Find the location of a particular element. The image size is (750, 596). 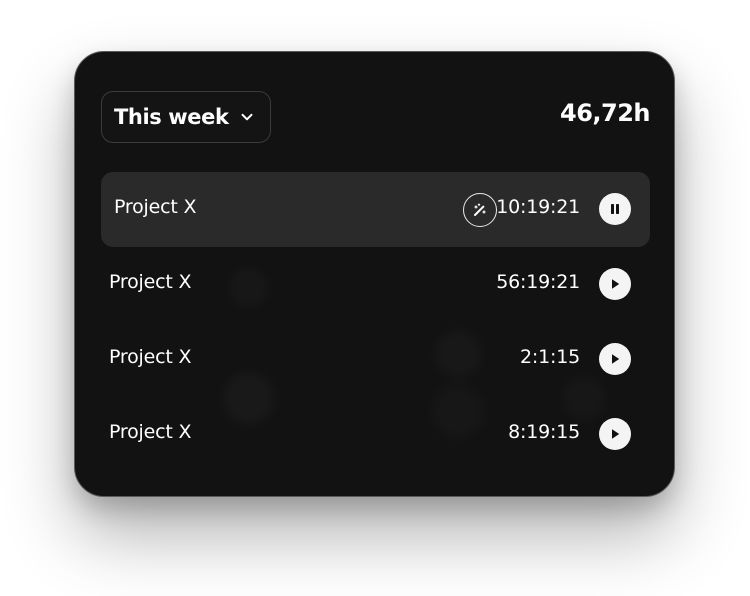

period-select: This week is located at coordinates (186, 117).